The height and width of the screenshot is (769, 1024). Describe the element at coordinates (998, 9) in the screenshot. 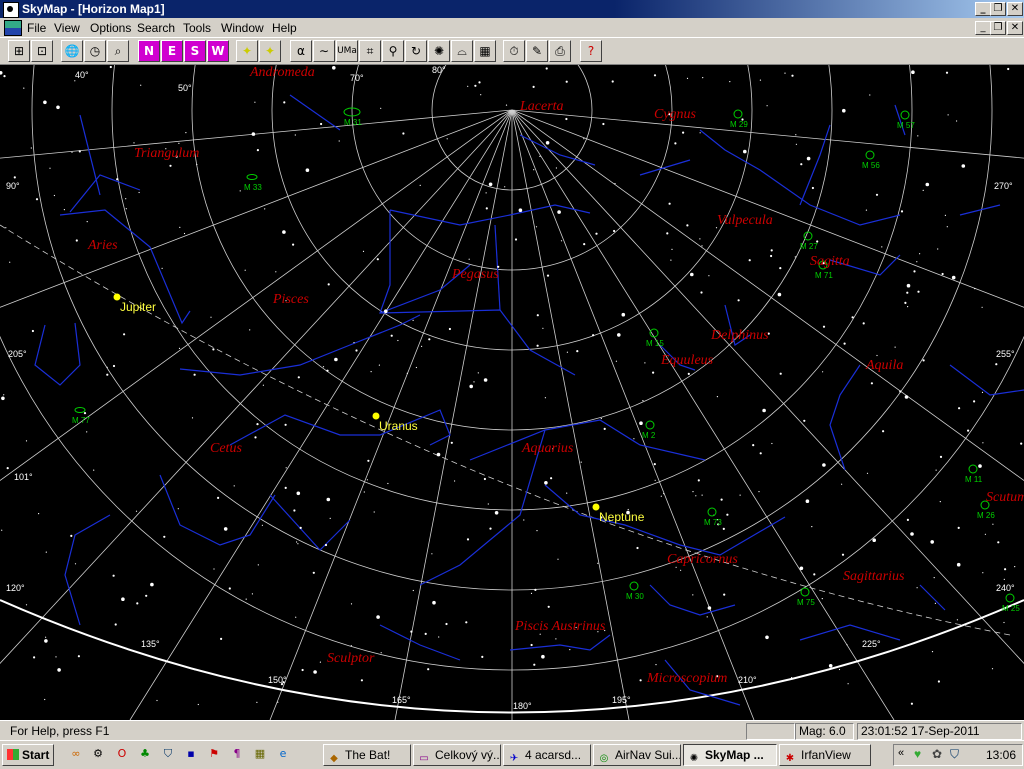

I see `restore-button: ❐` at that location.